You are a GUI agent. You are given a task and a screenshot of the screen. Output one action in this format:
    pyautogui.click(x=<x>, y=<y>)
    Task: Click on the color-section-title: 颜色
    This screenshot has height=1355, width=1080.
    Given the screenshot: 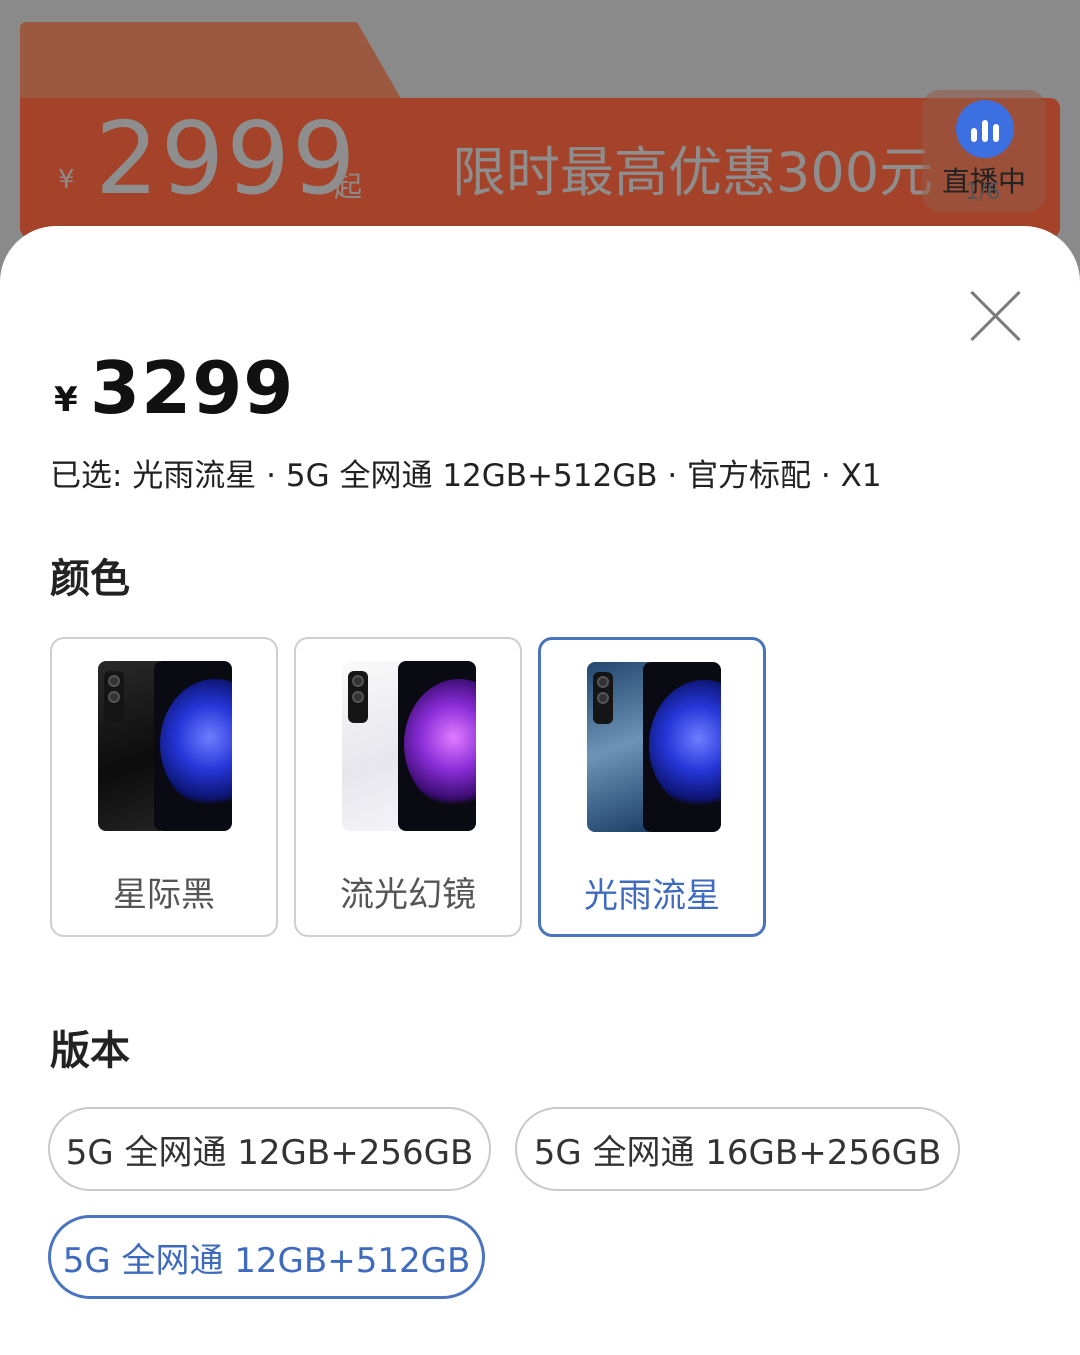 What is the action you would take?
    pyautogui.click(x=90, y=579)
    